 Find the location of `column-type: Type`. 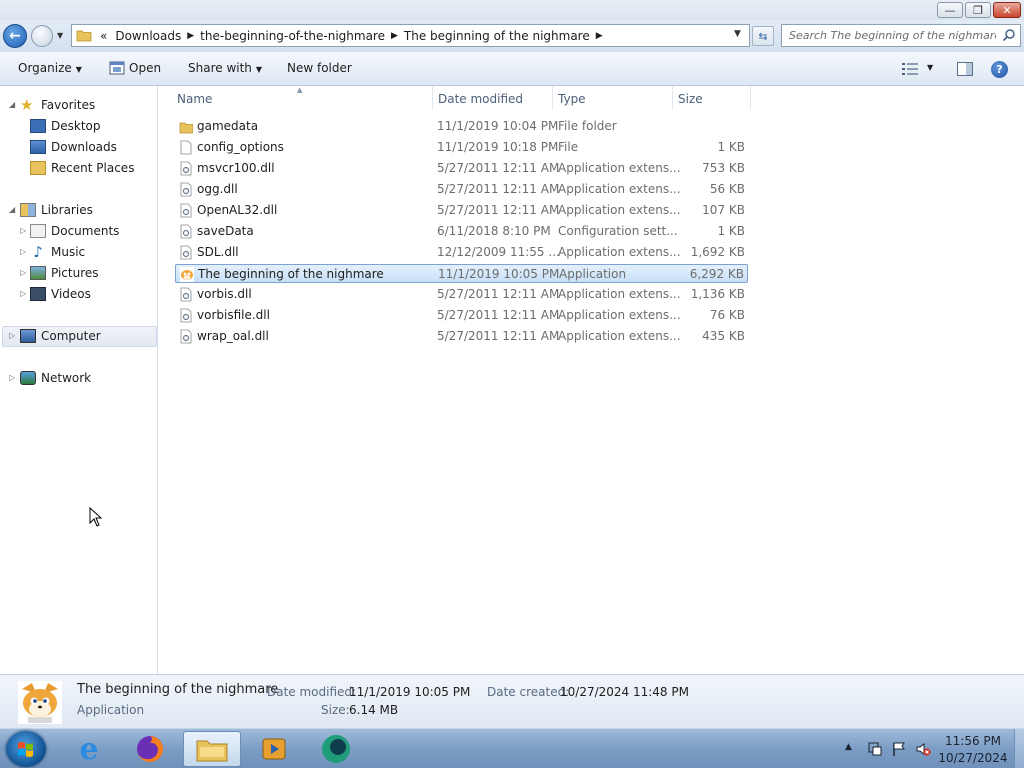

column-type: Type is located at coordinates (572, 99).